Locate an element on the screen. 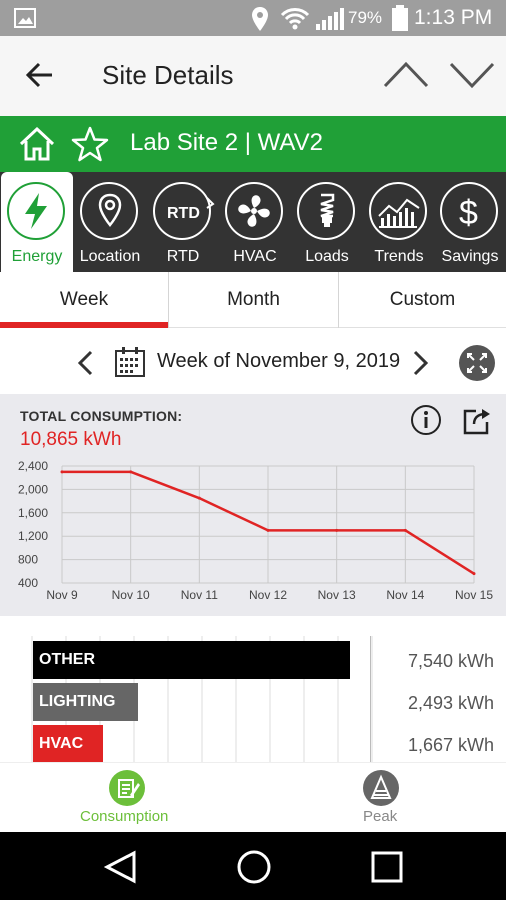 The height and width of the screenshot is (900, 506). site-bar: Lab Site 2 | WAV2 is located at coordinates (253, 144).